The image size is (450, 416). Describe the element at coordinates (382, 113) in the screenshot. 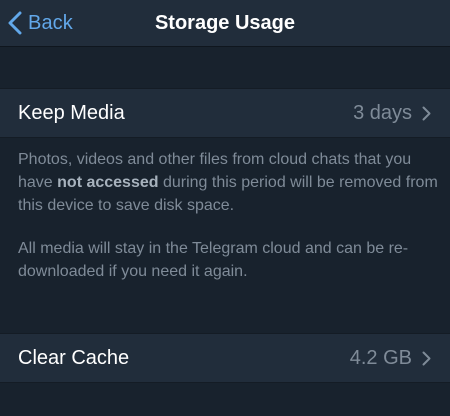

I see `keep-media-value: 3 days` at that location.